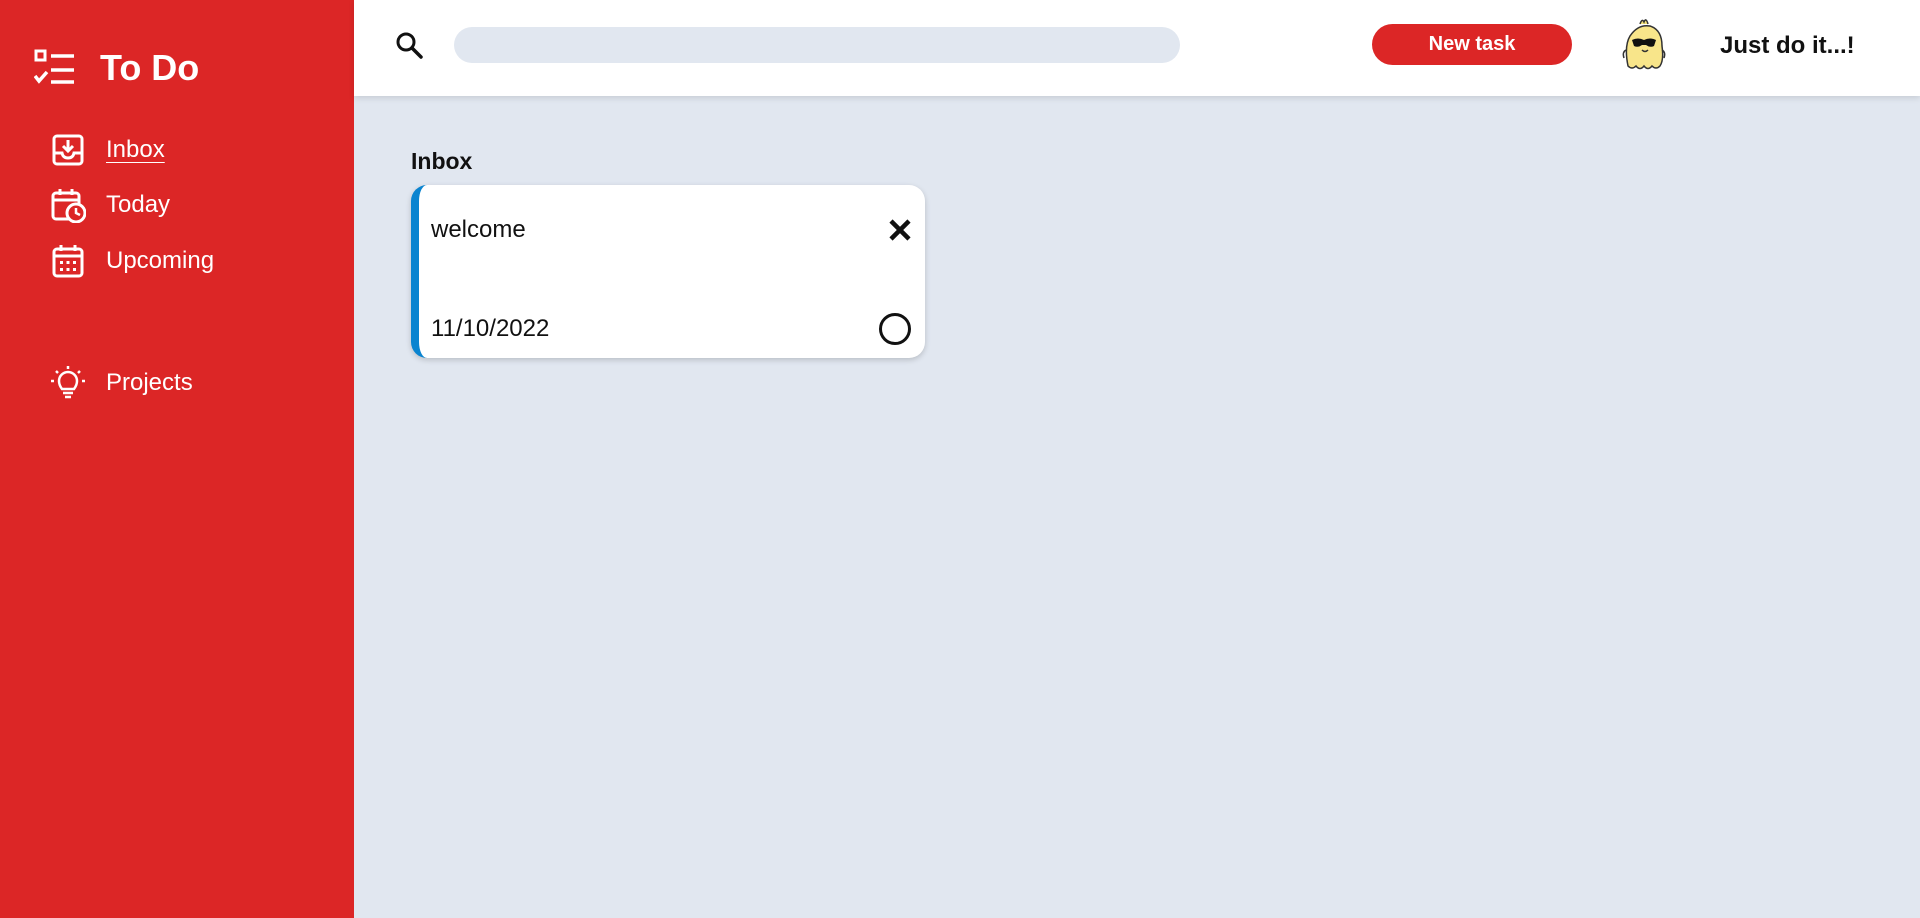  What do you see at coordinates (138, 204) in the screenshot?
I see `sidebar-item-label: Today` at bounding box center [138, 204].